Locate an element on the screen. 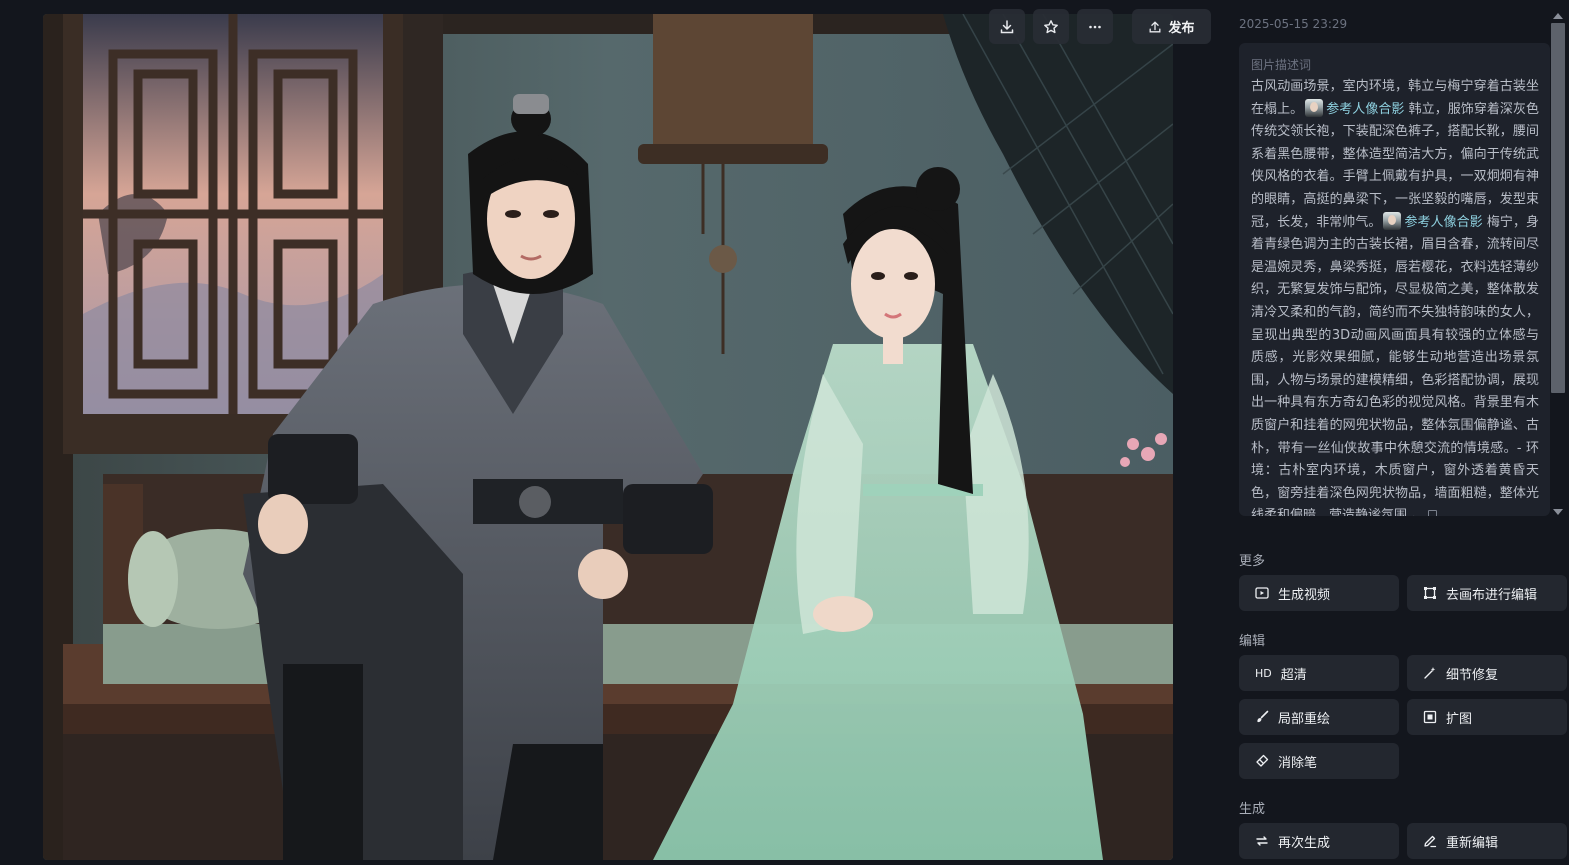  expand-icon is located at coordinates (1430, 717).